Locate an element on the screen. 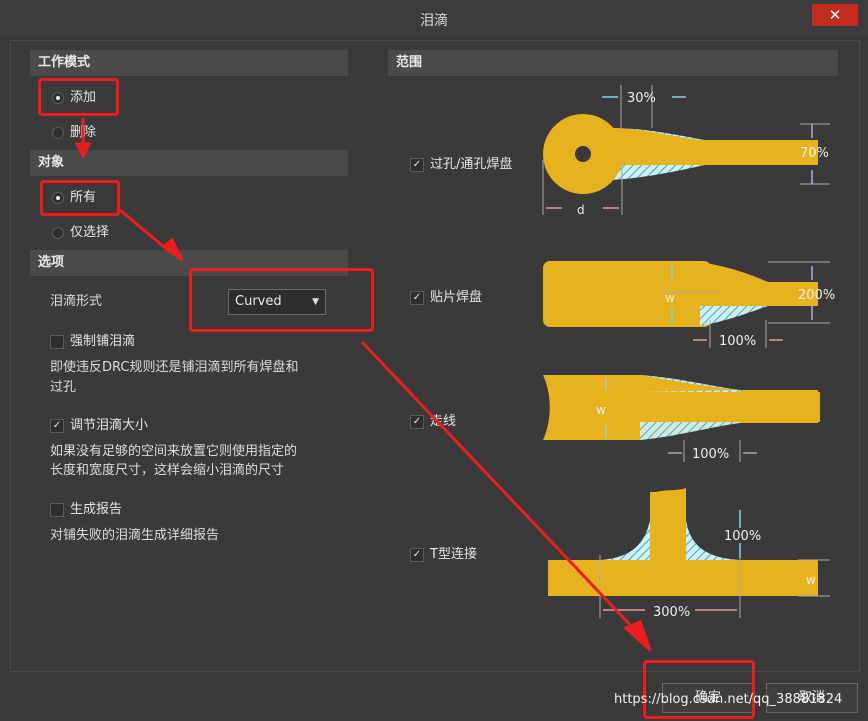 Image resolution: width=868 pixels, height=721 pixels. t-bar is located at coordinates (683, 578).